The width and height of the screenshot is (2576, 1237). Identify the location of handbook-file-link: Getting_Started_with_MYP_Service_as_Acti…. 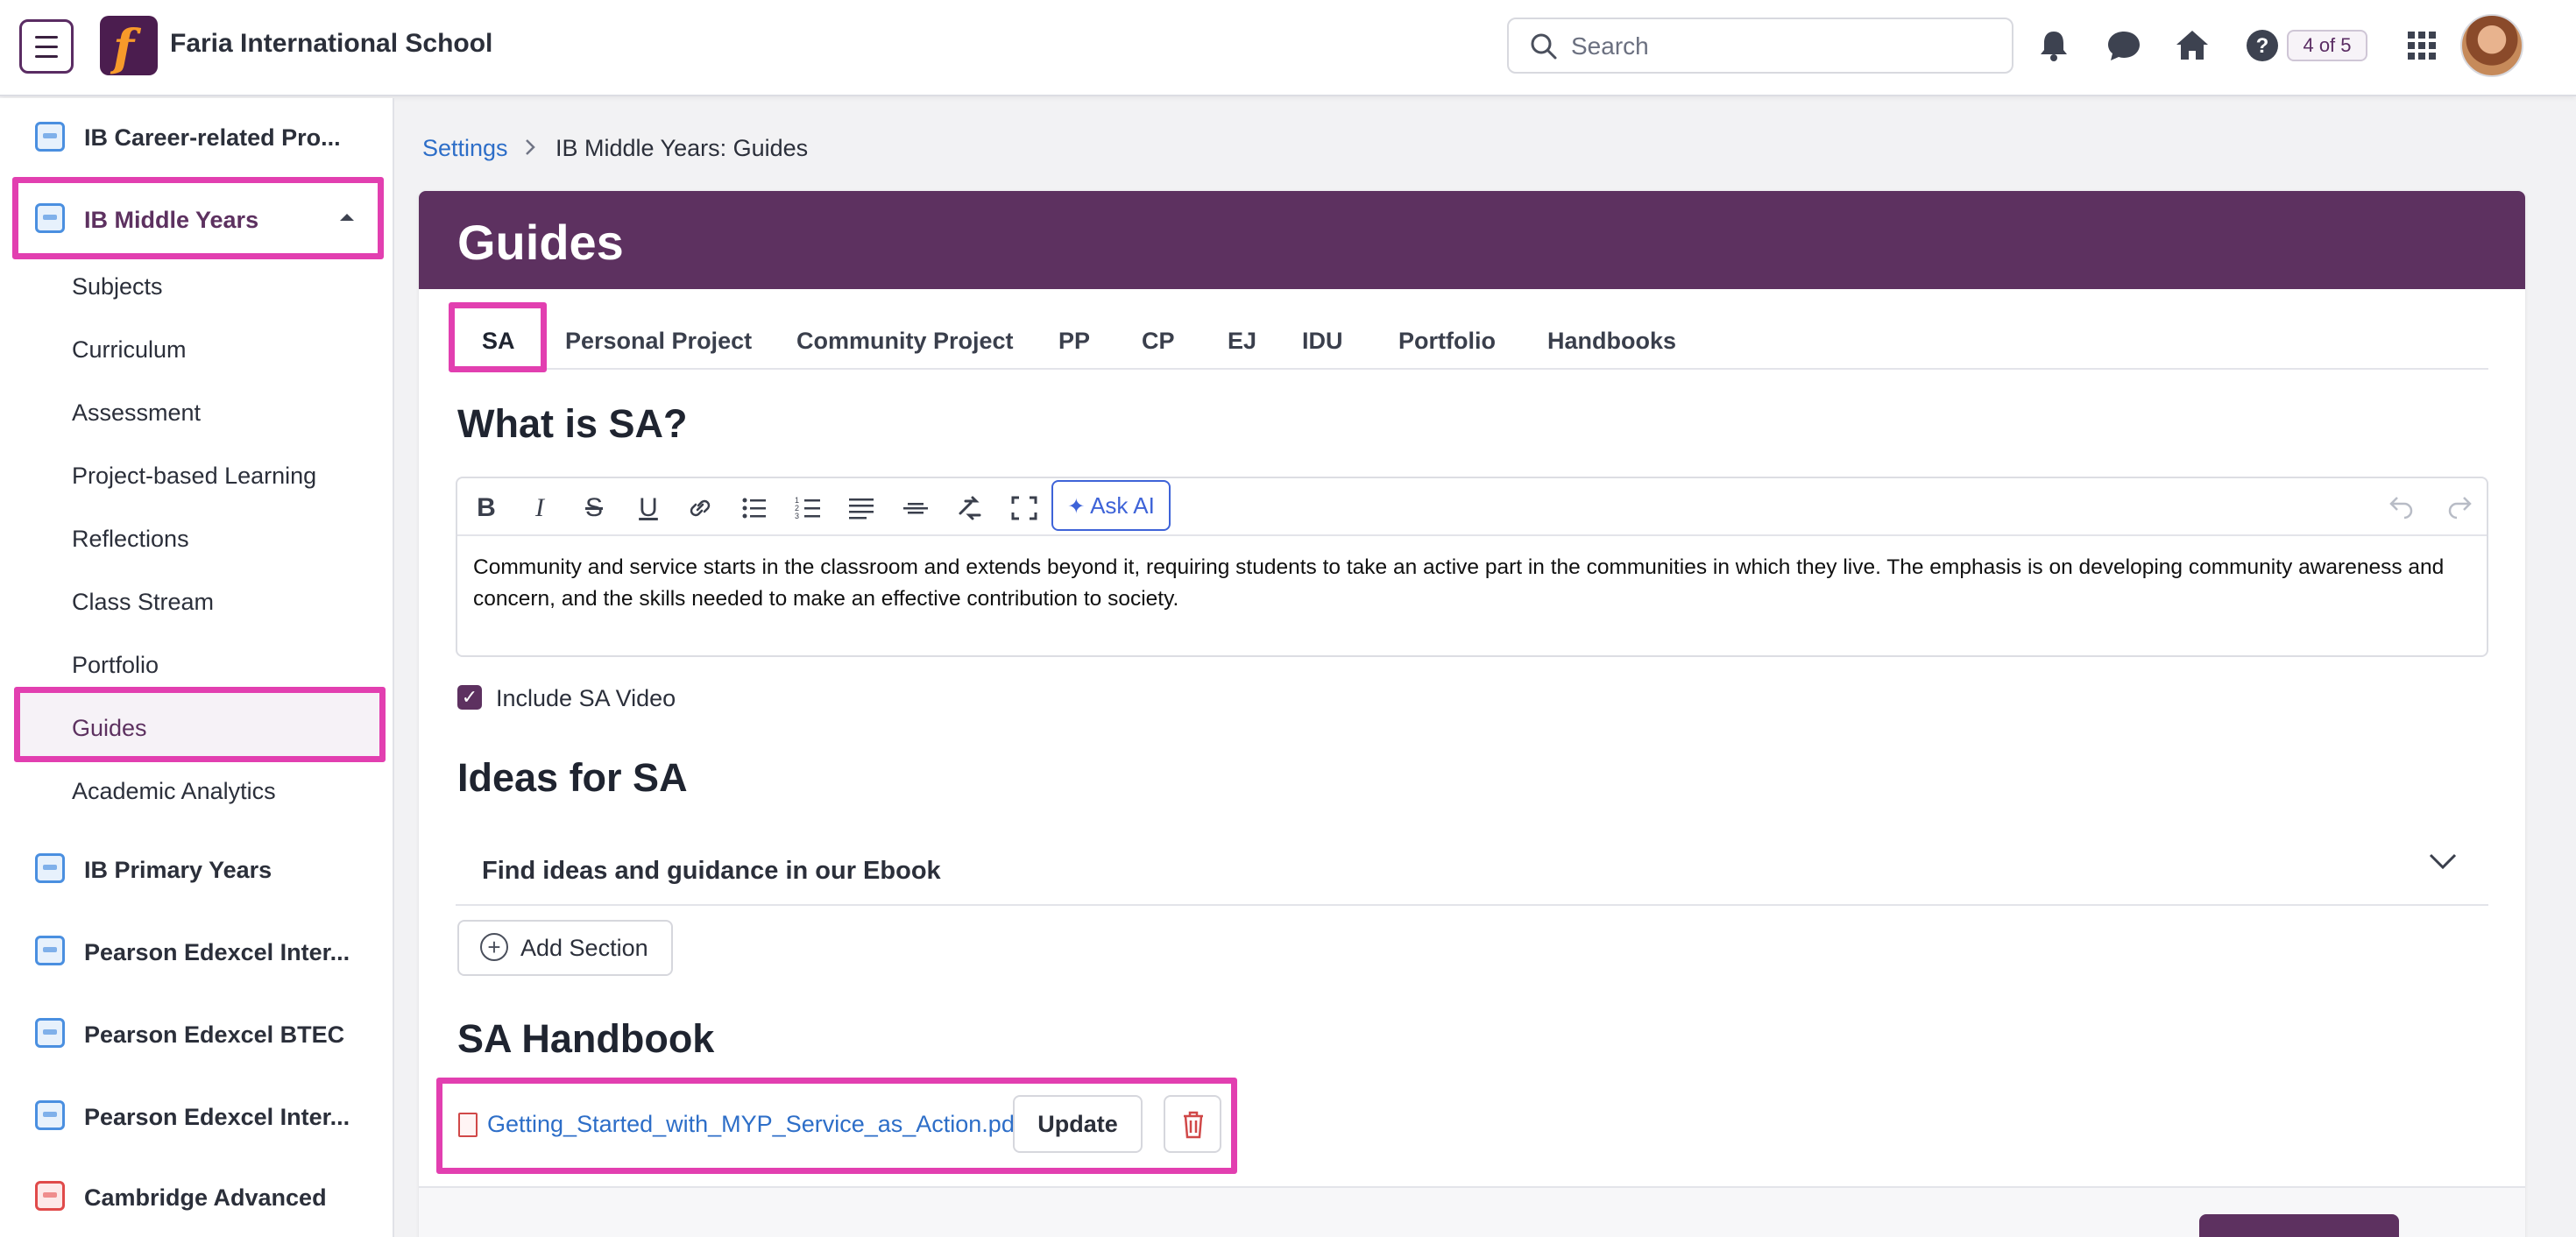
(754, 1124).